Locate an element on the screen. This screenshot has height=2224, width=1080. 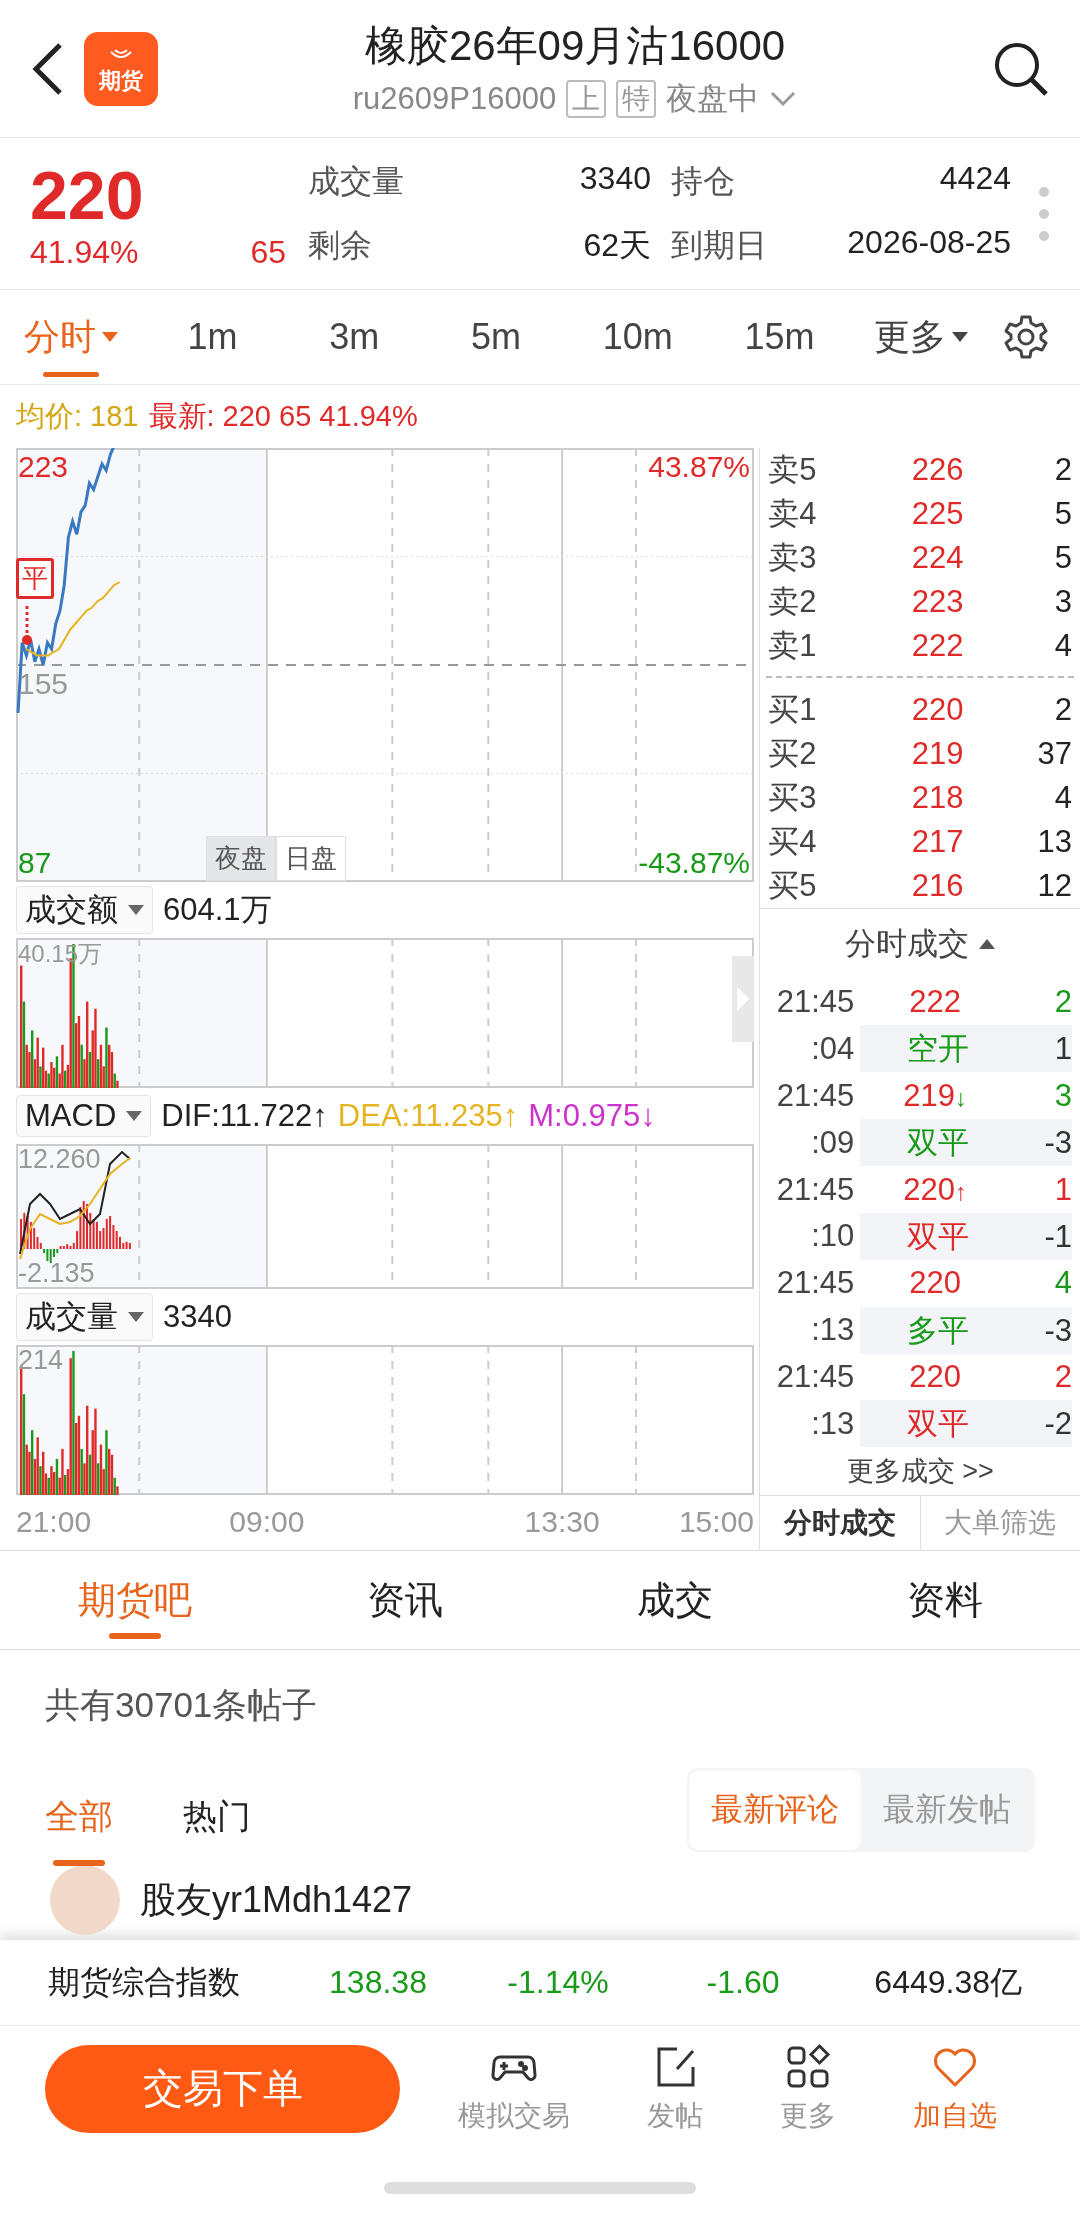
contract-code: ru2609P16000 is located at coordinates (454, 98).